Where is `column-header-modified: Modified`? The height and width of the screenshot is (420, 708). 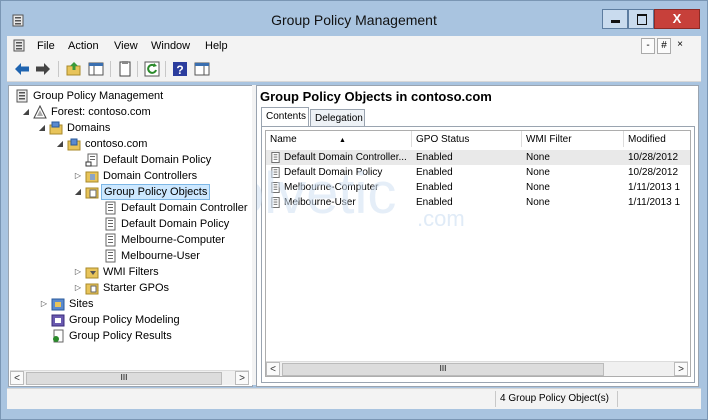
column-header-modified: Modified is located at coordinates (657, 139).